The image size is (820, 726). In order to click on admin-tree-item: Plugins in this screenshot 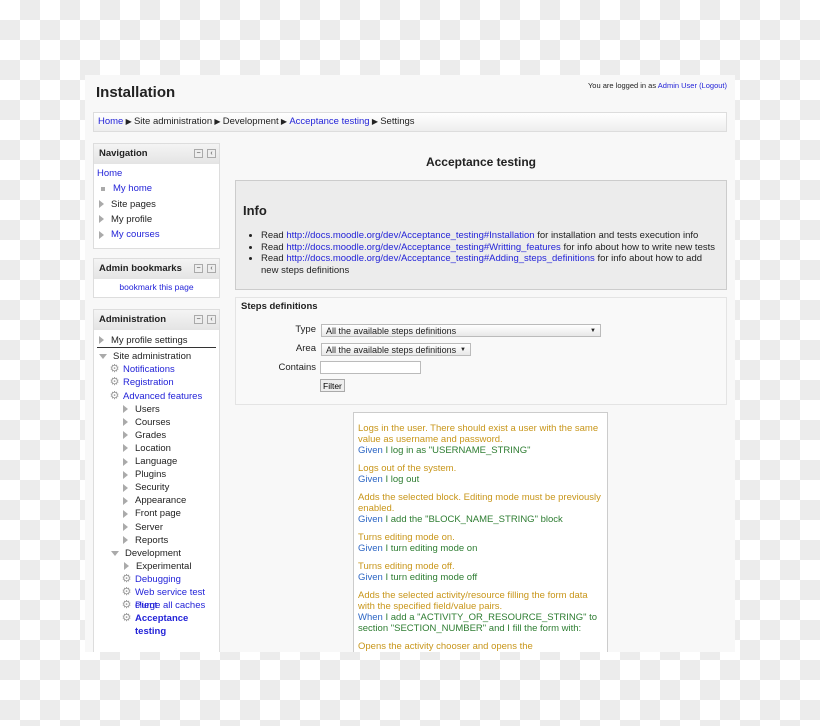, I will do `click(156, 474)`.